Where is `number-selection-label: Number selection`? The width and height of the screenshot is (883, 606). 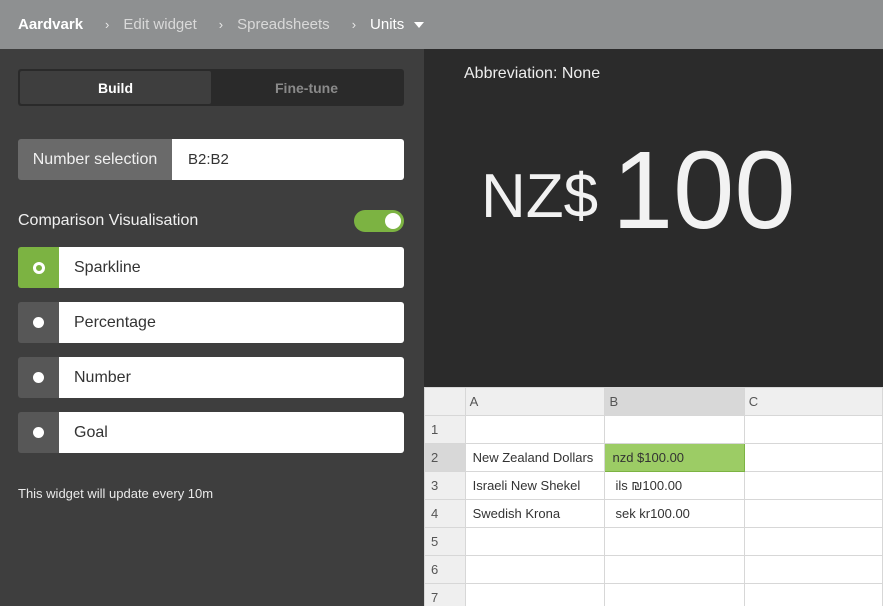 number-selection-label: Number selection is located at coordinates (95, 159).